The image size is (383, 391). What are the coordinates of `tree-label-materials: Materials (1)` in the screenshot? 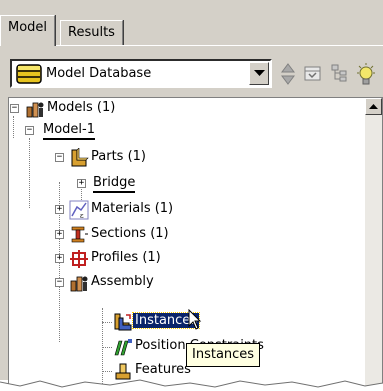 It's located at (132, 208).